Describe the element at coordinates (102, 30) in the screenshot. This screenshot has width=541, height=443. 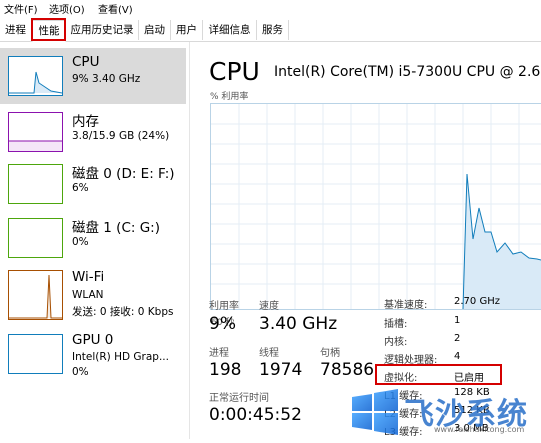
I see `tab-app-history: 应用历史记录` at that location.